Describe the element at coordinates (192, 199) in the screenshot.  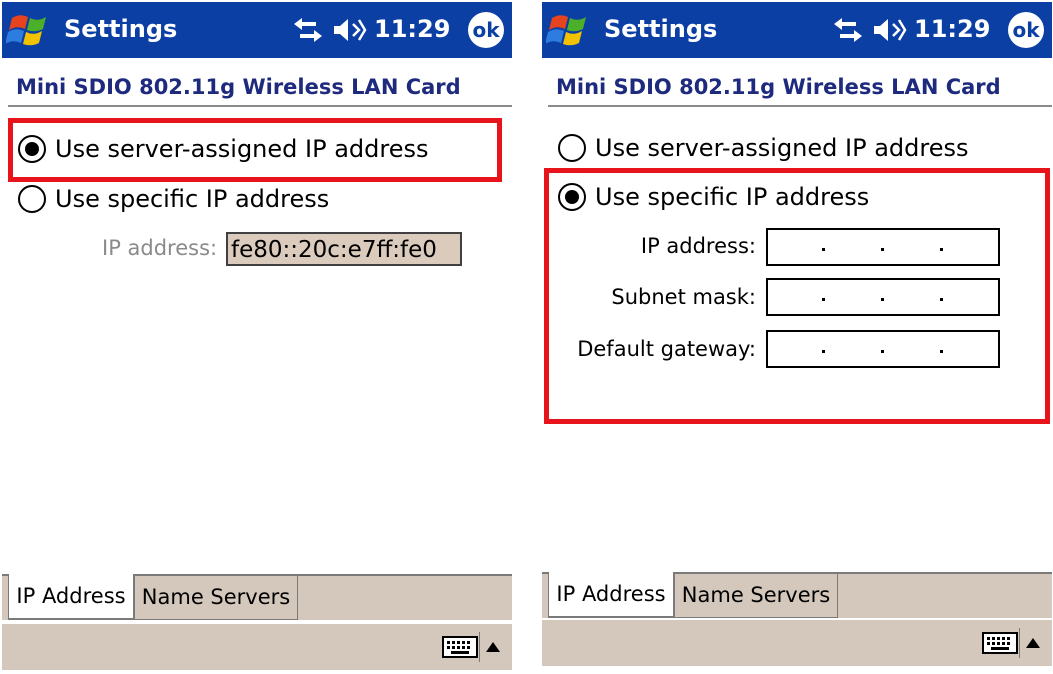
I see `option-label: Use specific IP address` at that location.